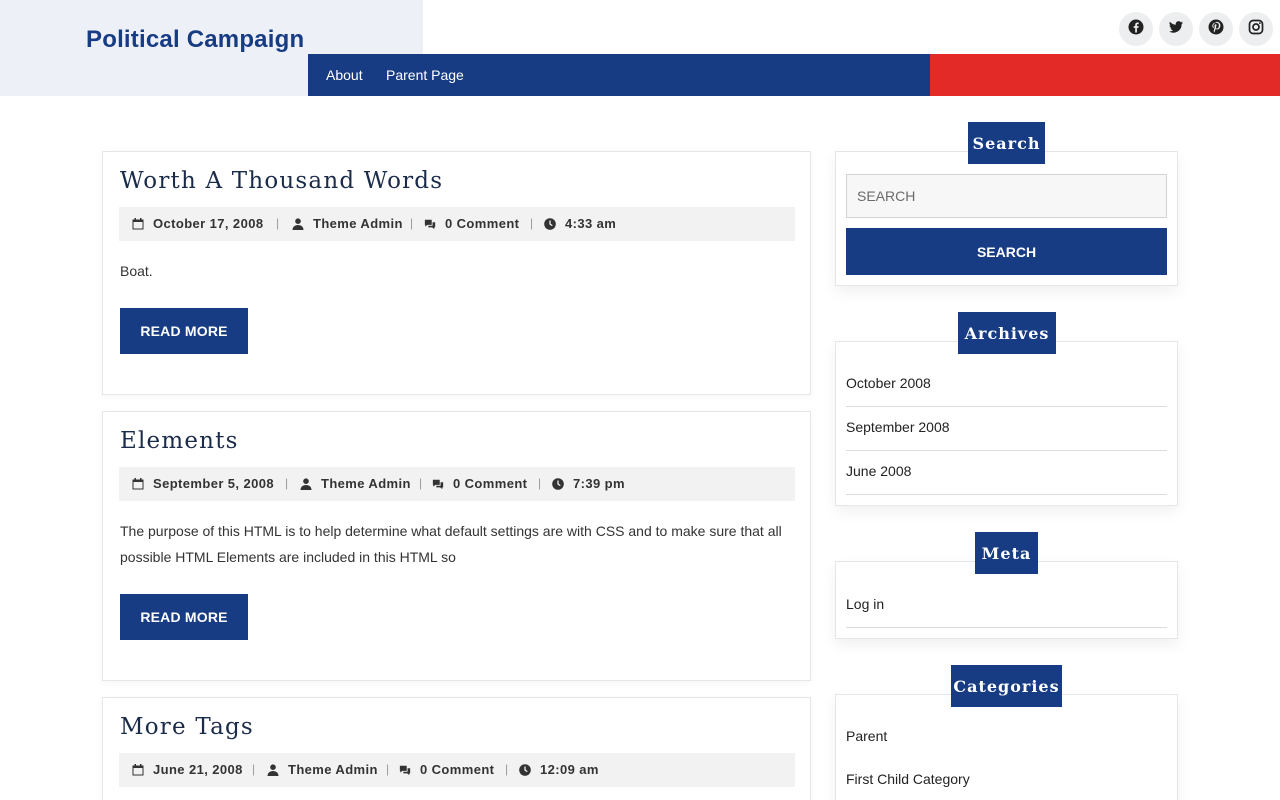  What do you see at coordinates (1006, 779) in the screenshot?
I see `category-link: First Child Category` at bounding box center [1006, 779].